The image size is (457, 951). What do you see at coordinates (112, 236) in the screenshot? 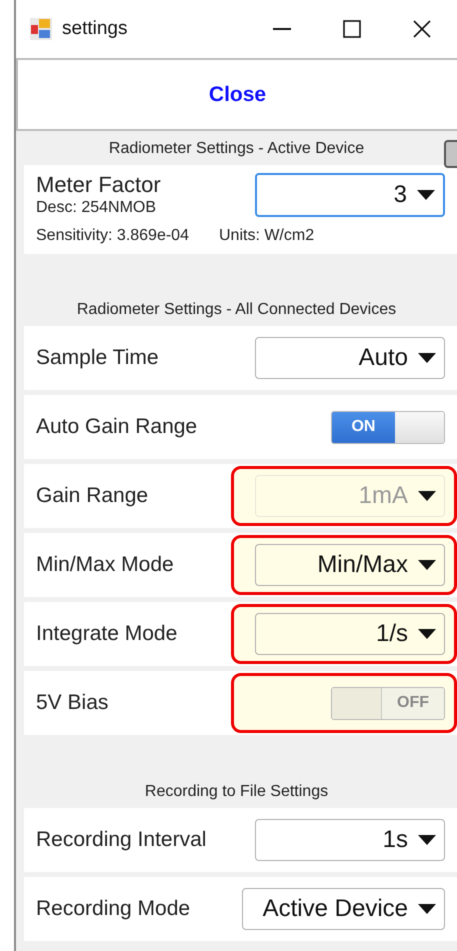
I see `sensitivity-text: Sensitivity: 3.869e-04` at bounding box center [112, 236].